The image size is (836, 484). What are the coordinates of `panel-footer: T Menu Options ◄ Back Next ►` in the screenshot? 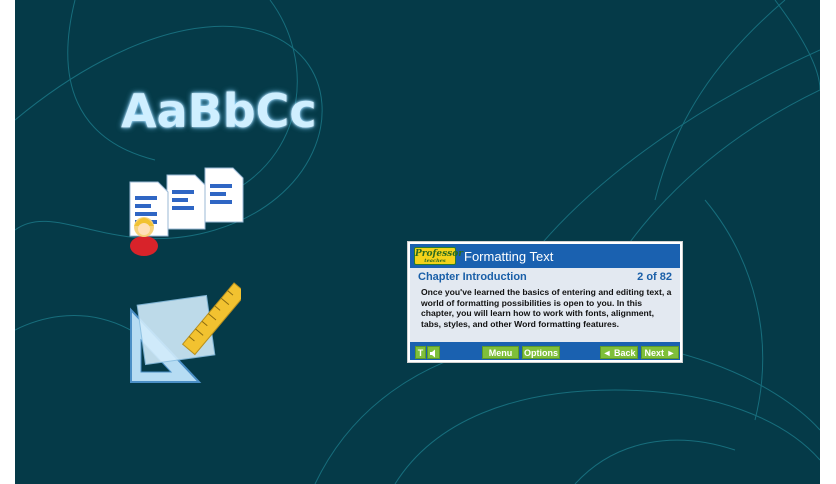 It's located at (545, 351).